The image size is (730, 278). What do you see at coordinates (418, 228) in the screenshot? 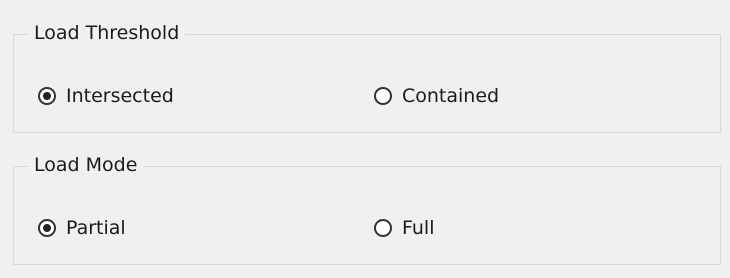
I see `radio-full-label: Full` at bounding box center [418, 228].